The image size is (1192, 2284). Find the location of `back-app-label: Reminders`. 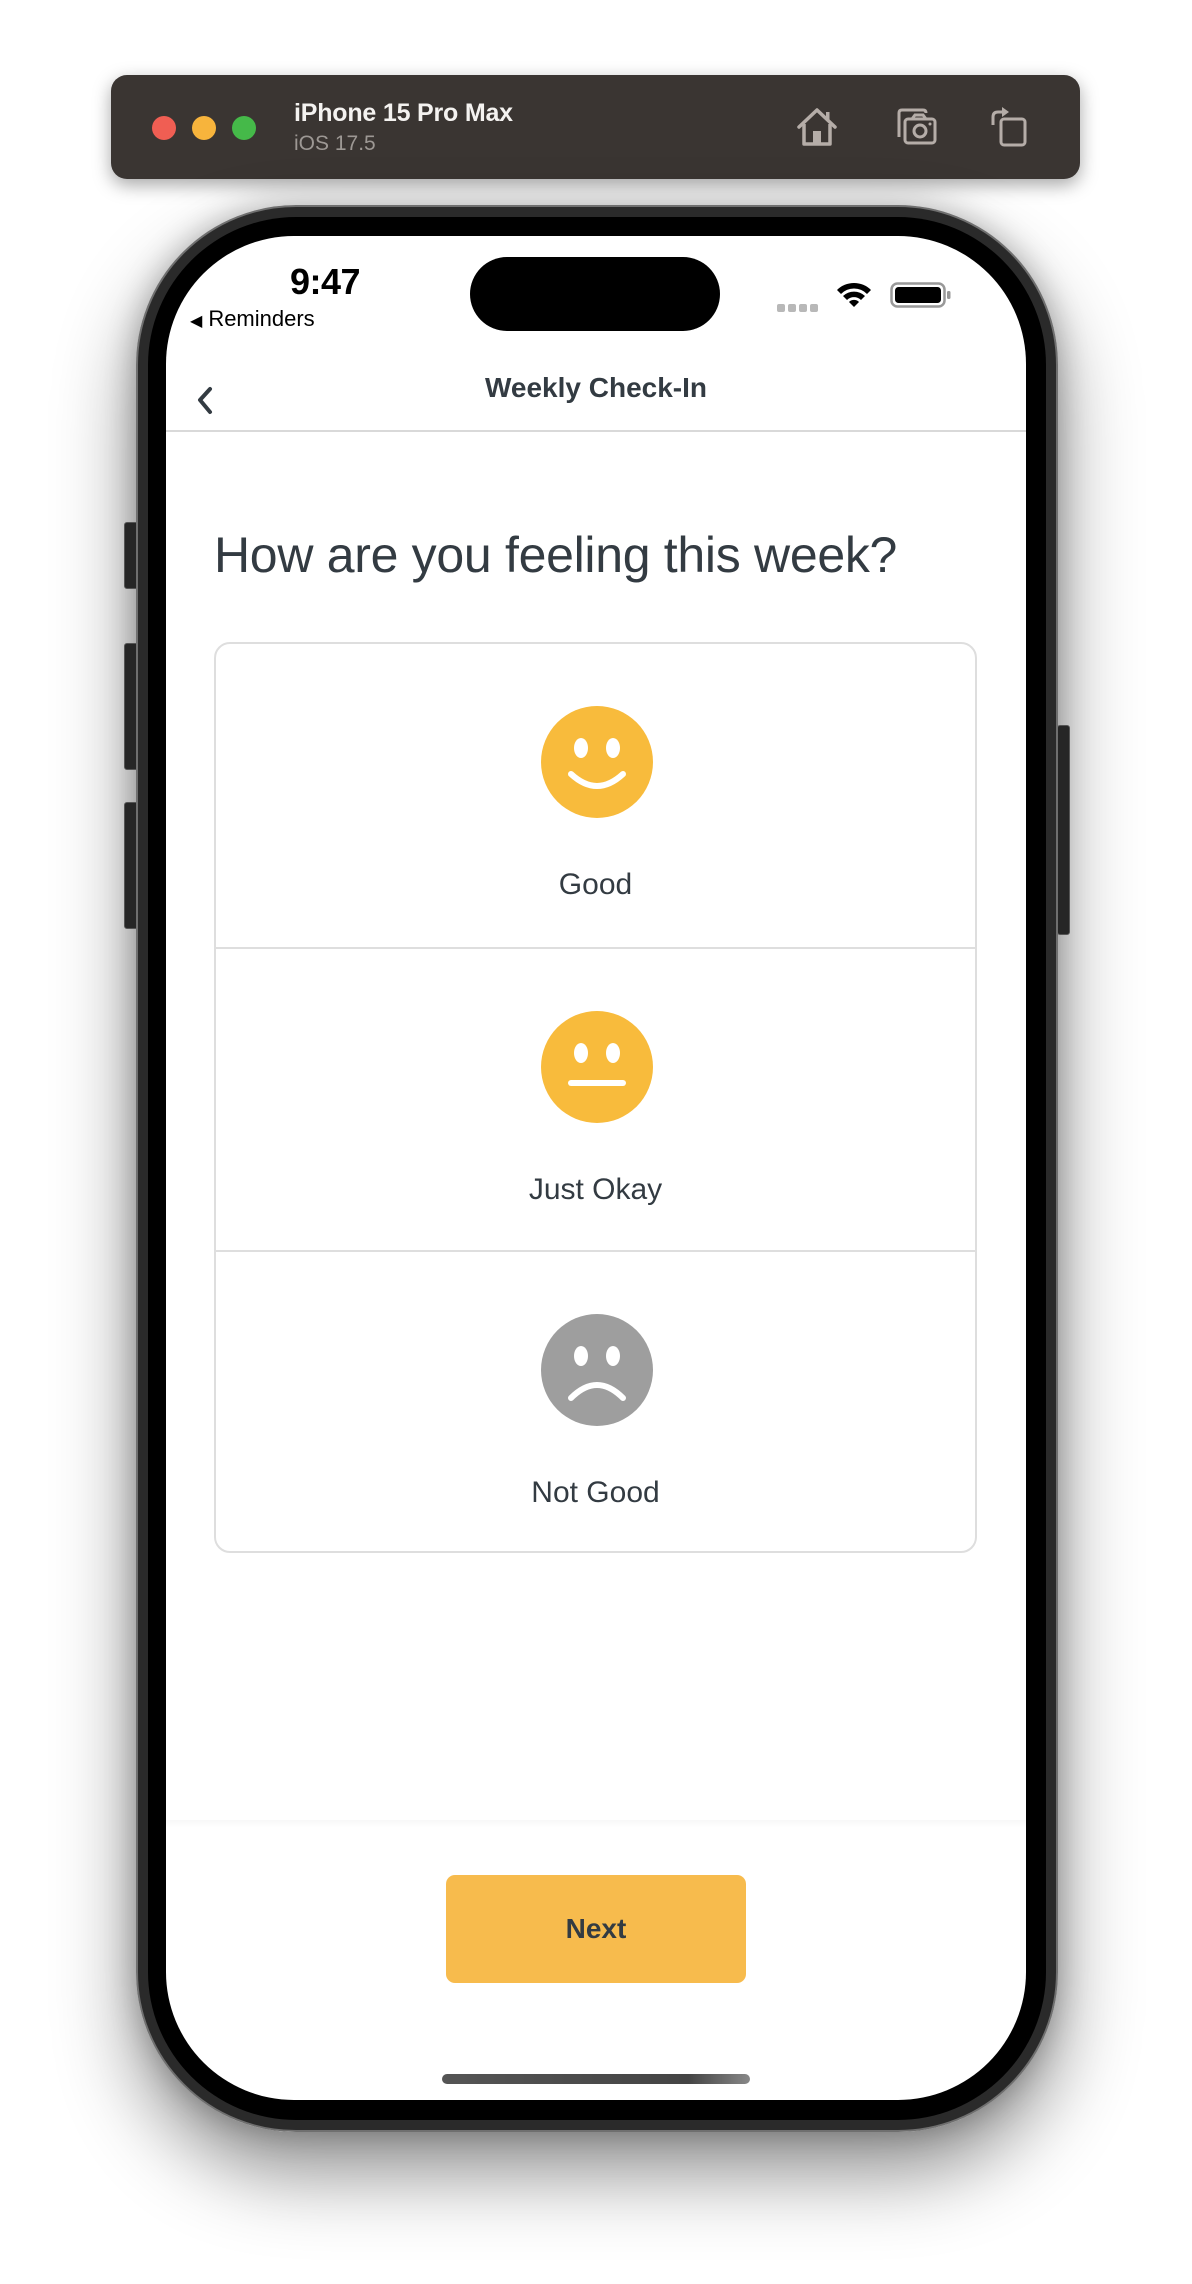

back-app-label: Reminders is located at coordinates (261, 318).